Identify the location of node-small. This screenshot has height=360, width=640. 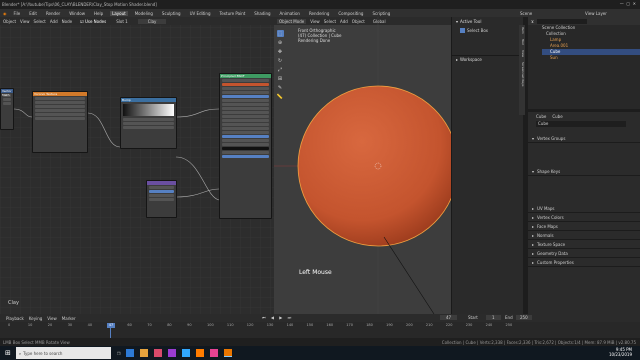
(161, 199).